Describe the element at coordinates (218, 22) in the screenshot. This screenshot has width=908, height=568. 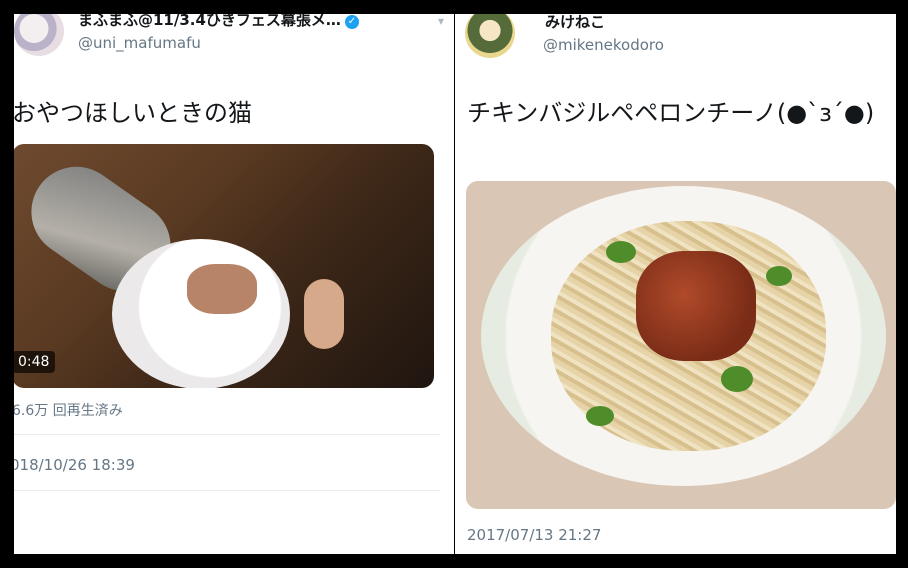
I see `display-name: まふまふ@11/3.4ひきフェス幕張メ… ✓` at that location.